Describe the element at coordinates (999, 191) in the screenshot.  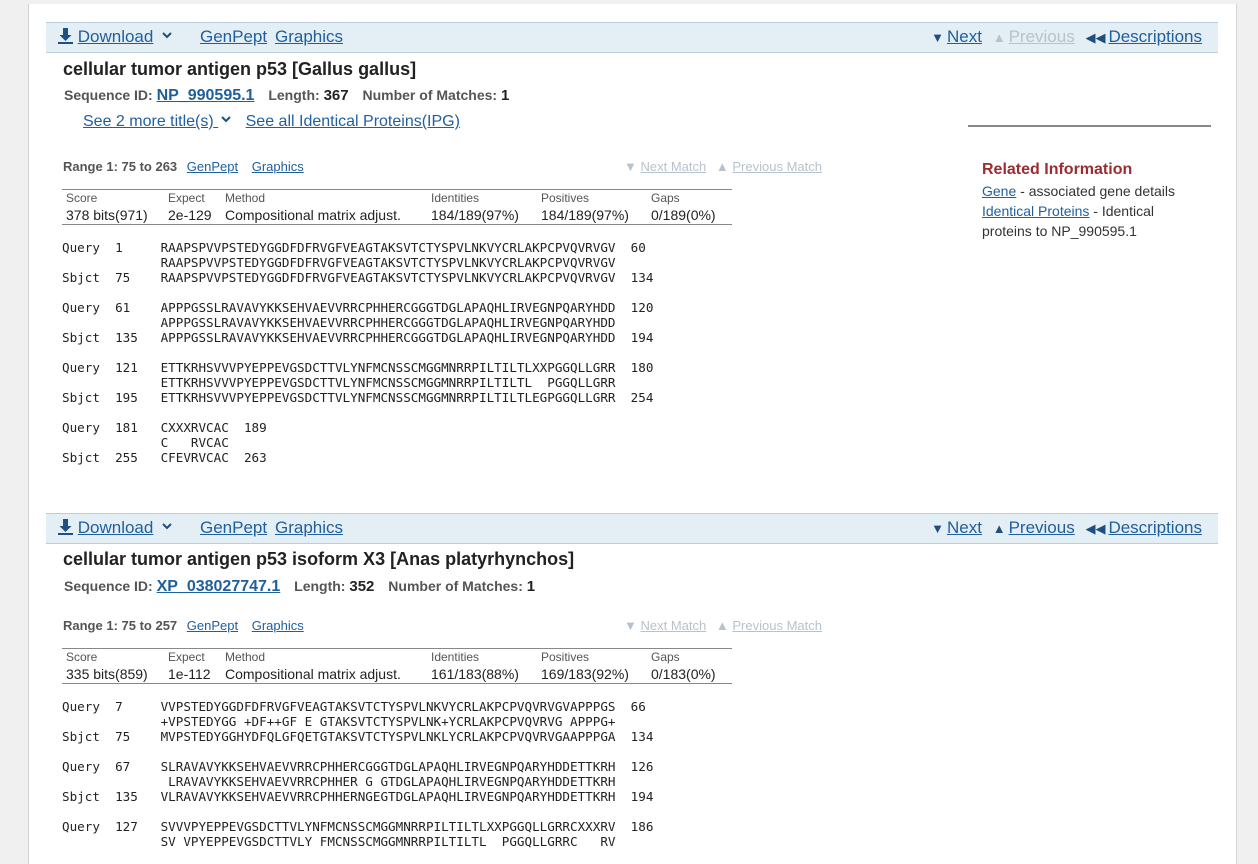
I see `gene-link: Gene` at that location.